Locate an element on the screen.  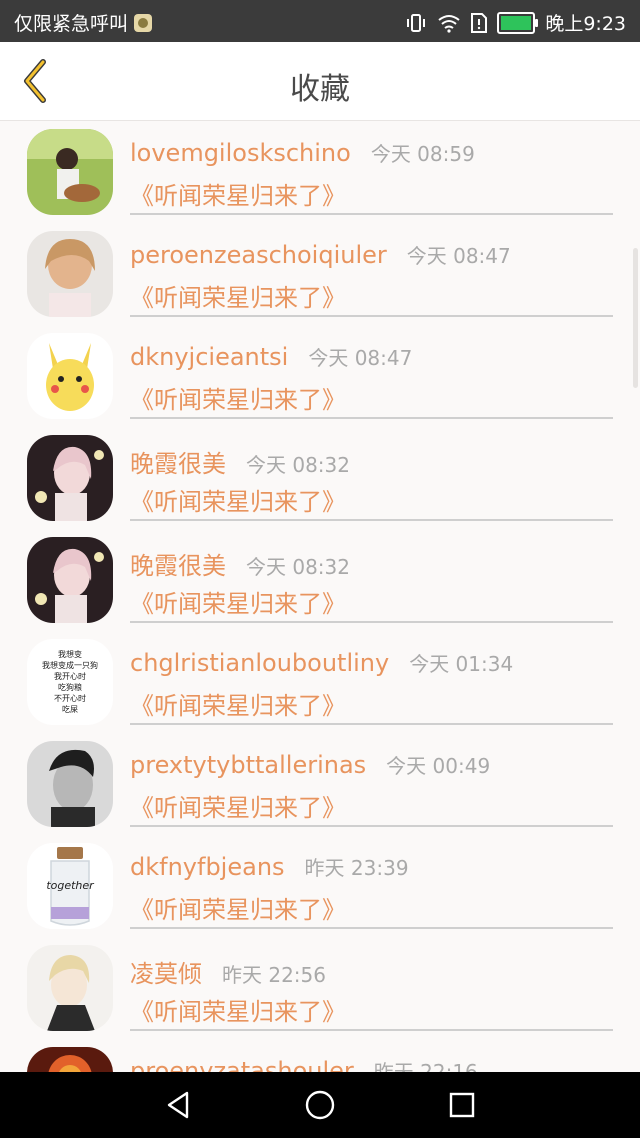
triangle-back-icon is located at coordinates (178, 1105).